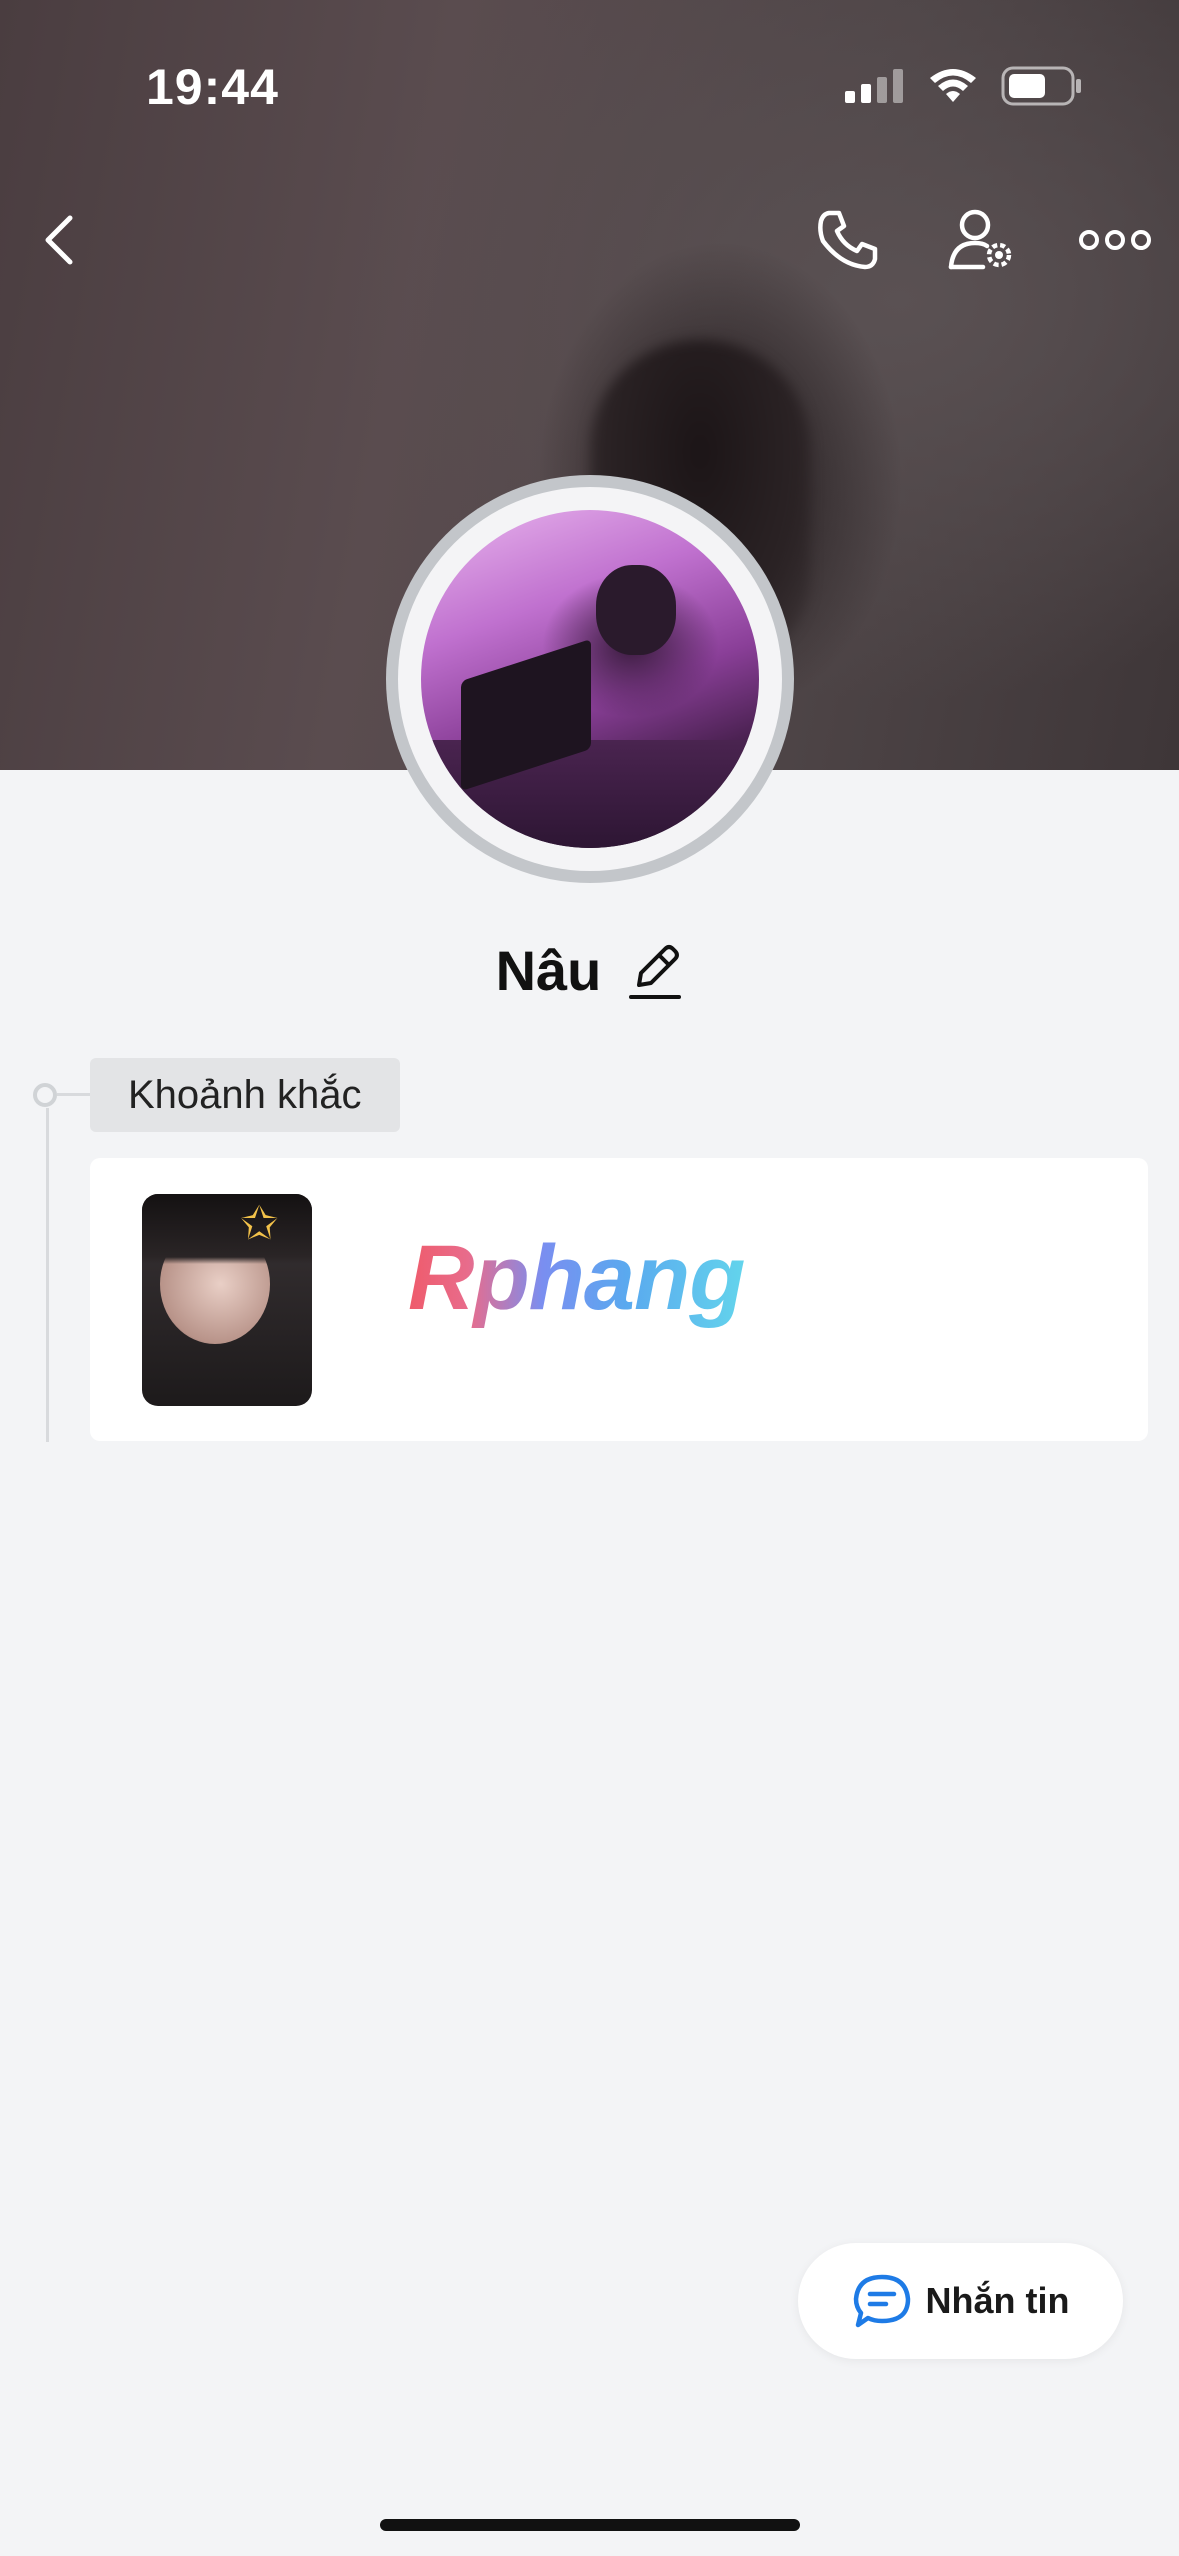 The width and height of the screenshot is (1179, 2556). I want to click on back-button, so click(60, 240).